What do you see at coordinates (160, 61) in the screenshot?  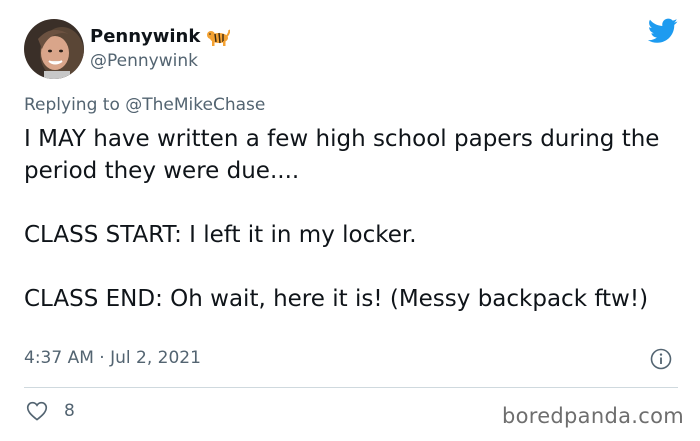 I see `author-handle: @Pennywink` at bounding box center [160, 61].